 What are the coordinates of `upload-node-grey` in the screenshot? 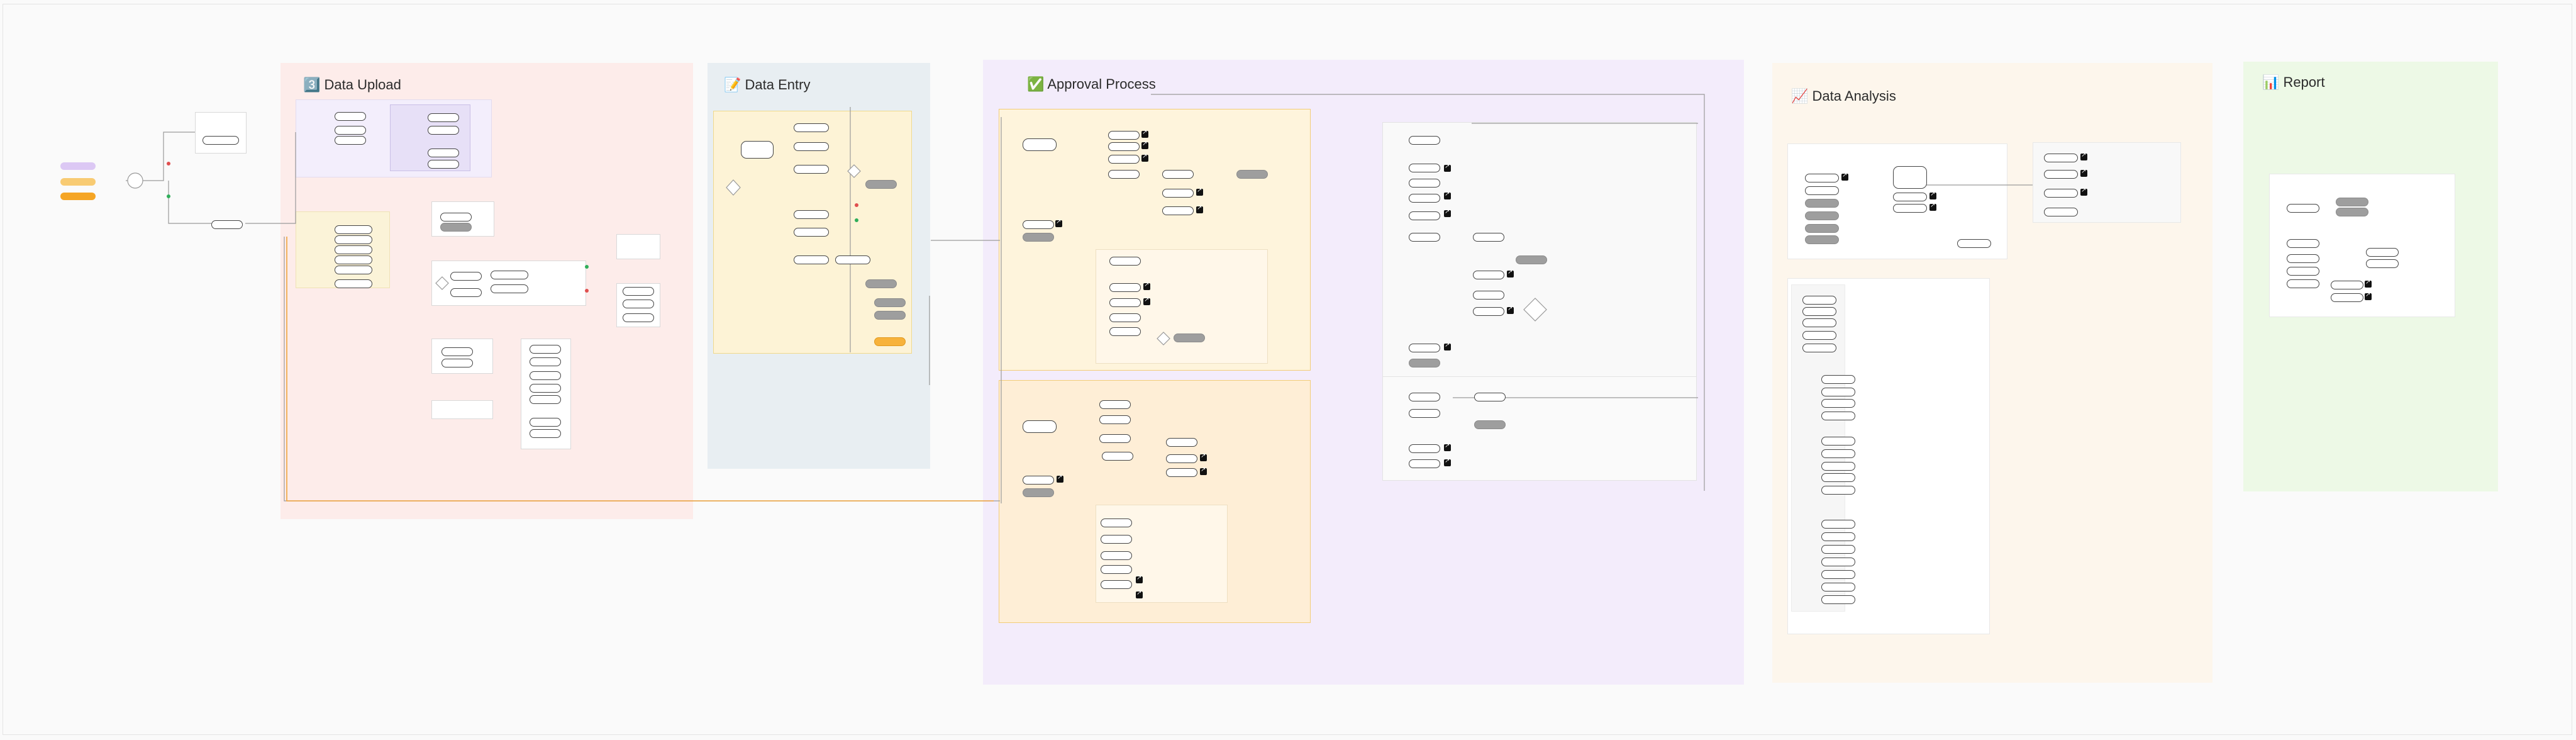 It's located at (456, 227).